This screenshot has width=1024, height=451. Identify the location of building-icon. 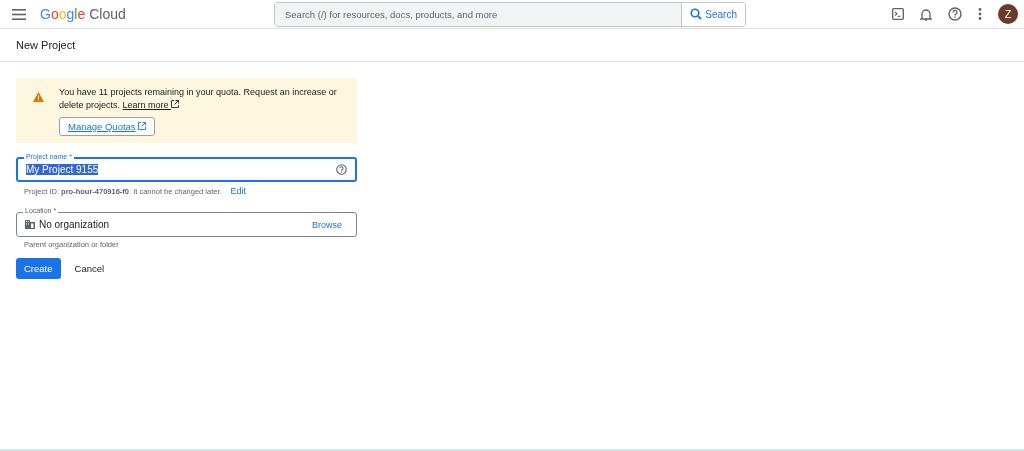
(30, 224).